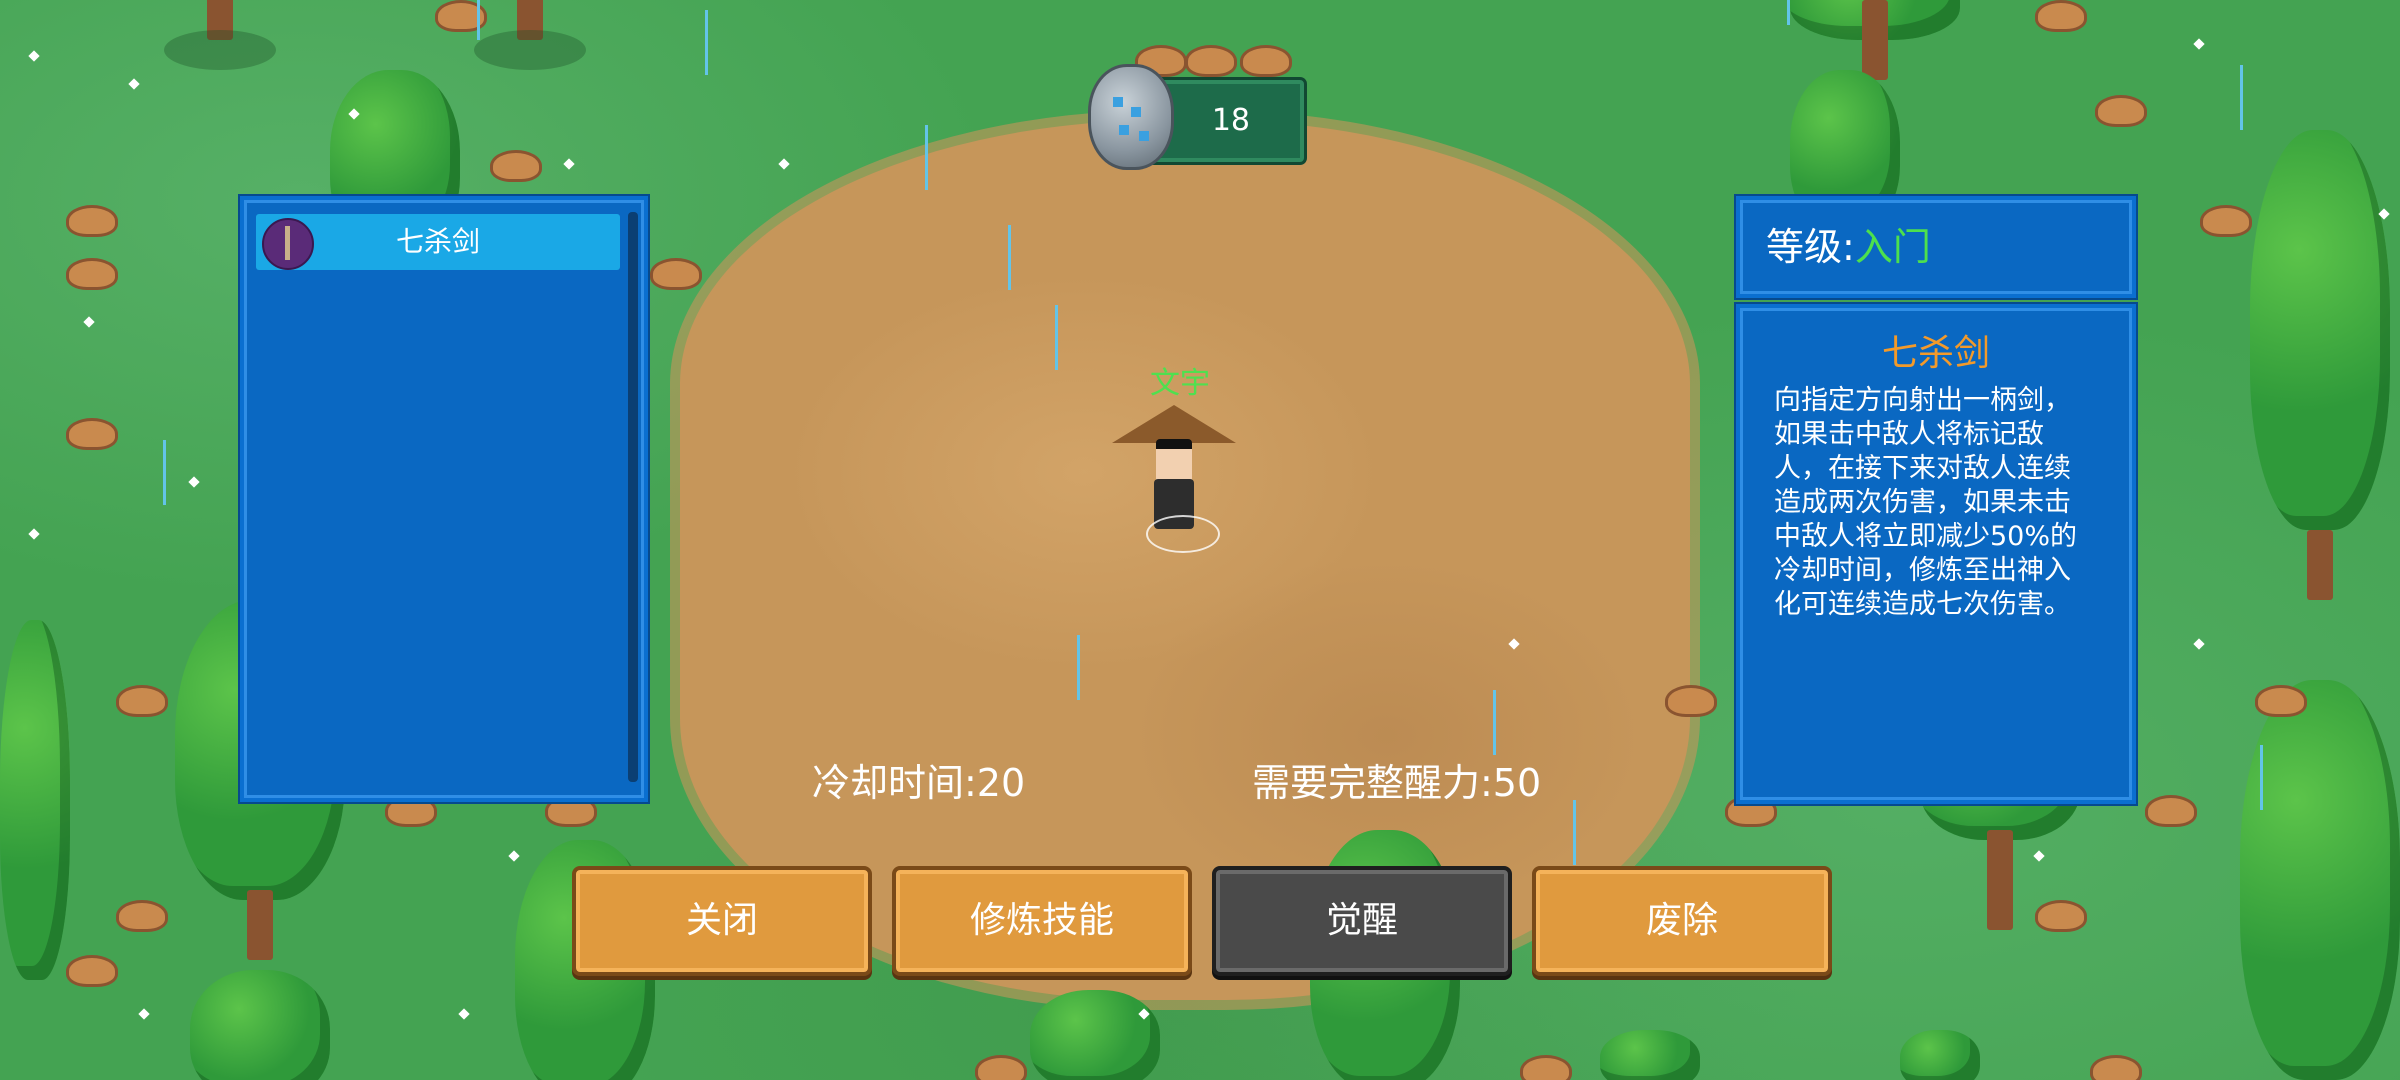  Describe the element at coordinates (1397, 783) in the screenshot. I see `awaken-requirement-stat: 需要完整醒力:50` at that location.